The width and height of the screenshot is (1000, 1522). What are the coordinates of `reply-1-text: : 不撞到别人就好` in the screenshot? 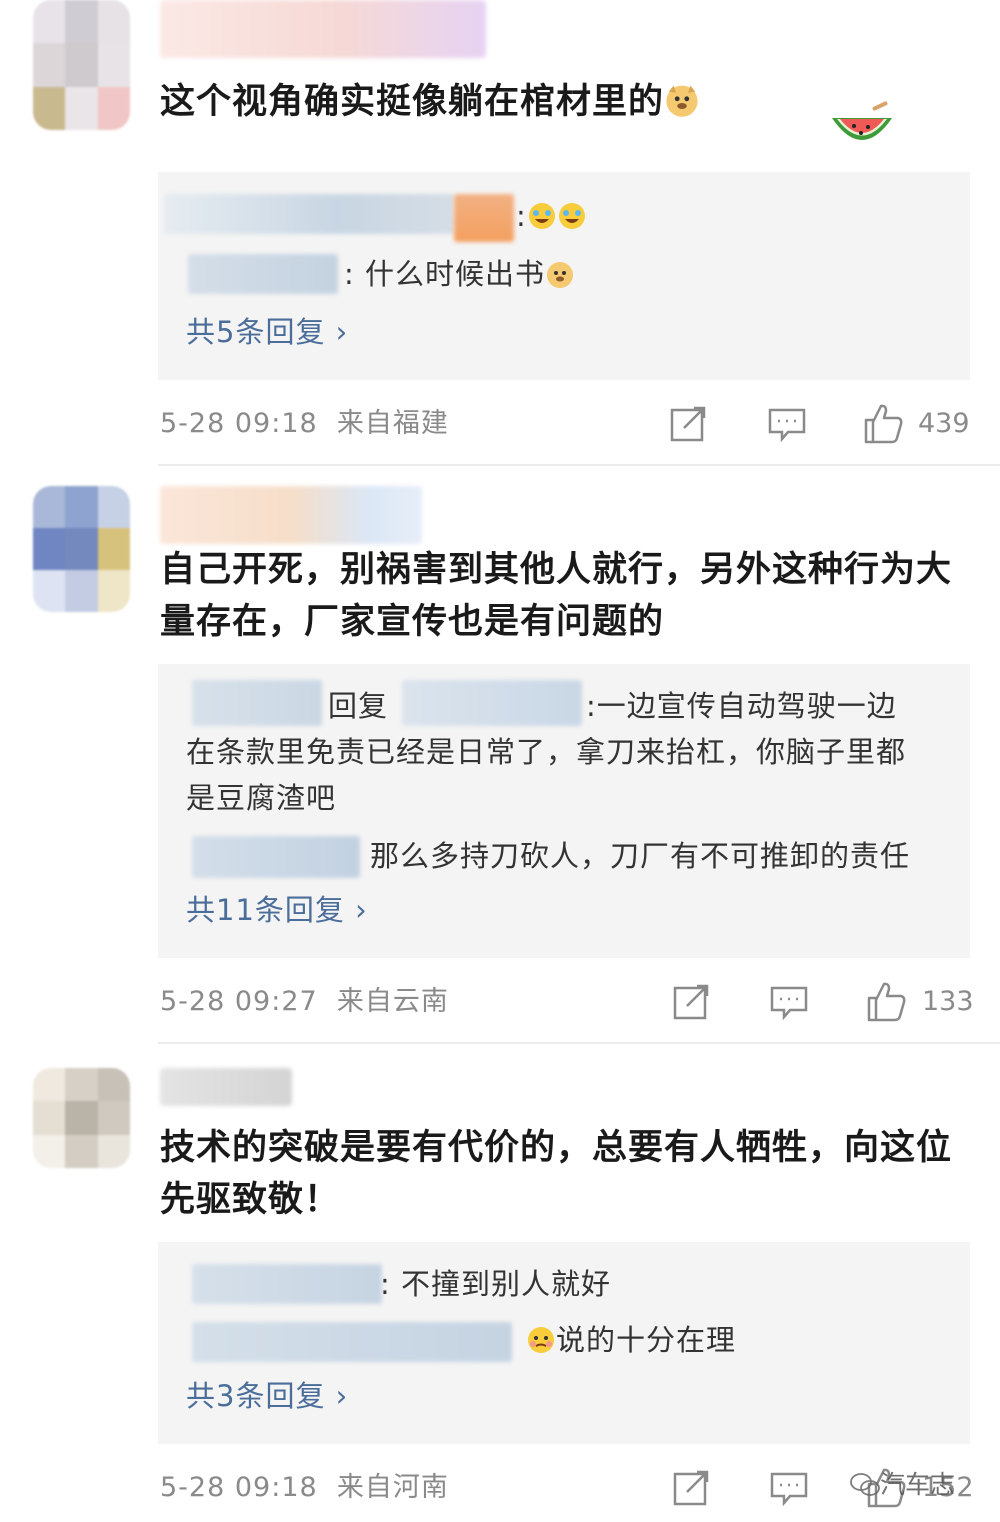 It's located at (495, 1284).